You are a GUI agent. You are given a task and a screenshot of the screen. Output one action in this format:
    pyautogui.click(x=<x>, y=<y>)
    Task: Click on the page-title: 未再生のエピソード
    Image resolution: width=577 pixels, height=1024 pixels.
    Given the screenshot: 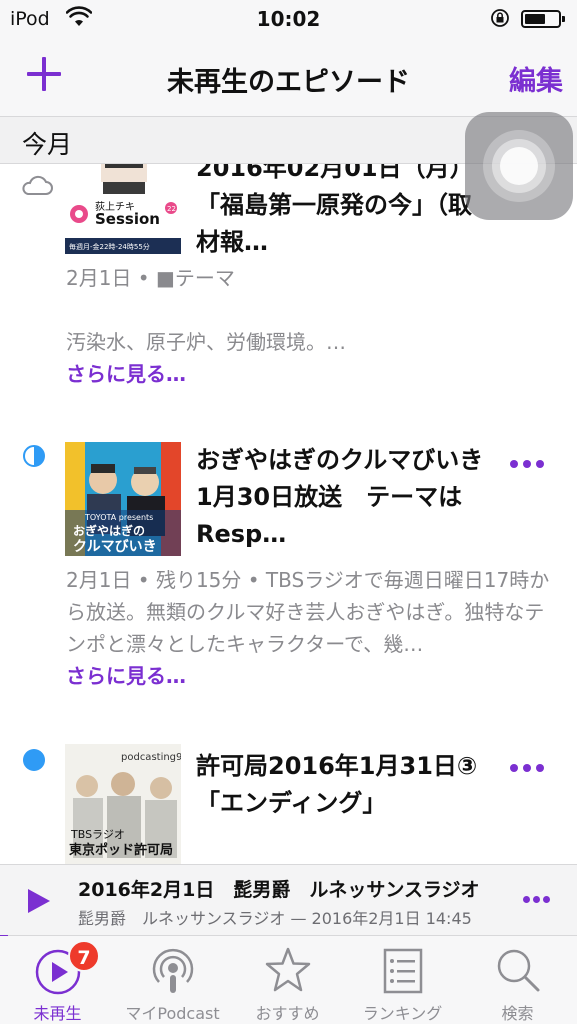 What is the action you would take?
    pyautogui.click(x=288, y=82)
    